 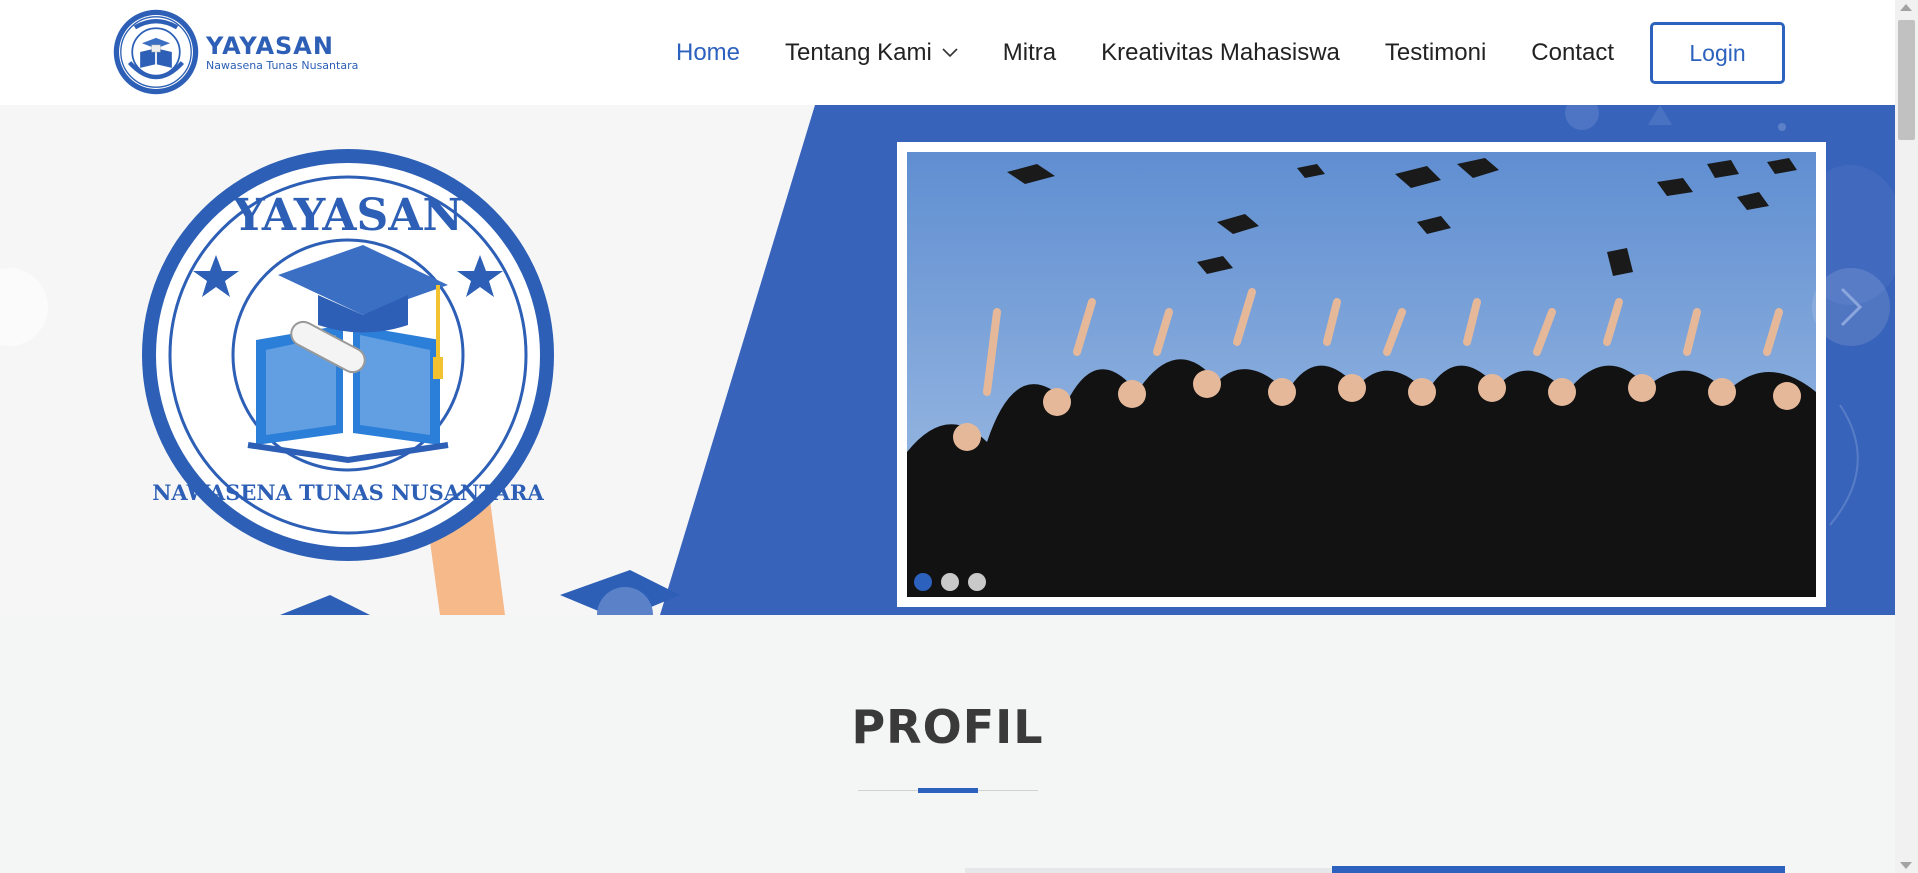 I want to click on chevron-down-icon, so click(x=950, y=52).